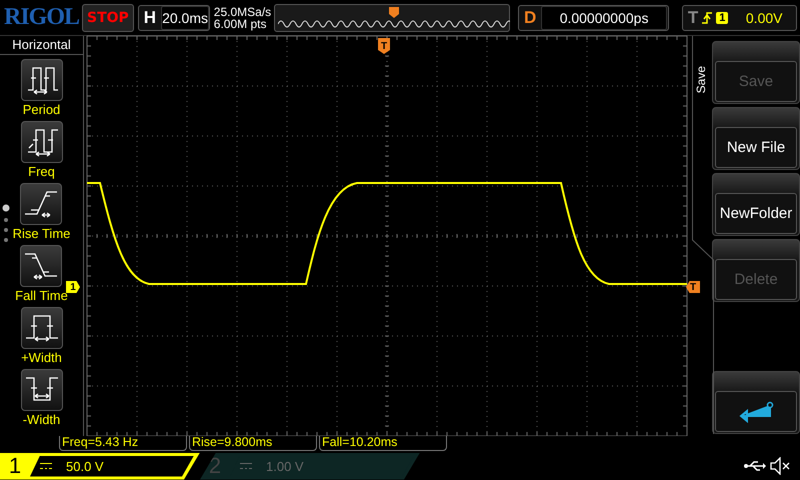 This screenshot has width=800, height=480. What do you see at coordinates (756, 138) in the screenshot?
I see `softkey-button: New File` at bounding box center [756, 138].